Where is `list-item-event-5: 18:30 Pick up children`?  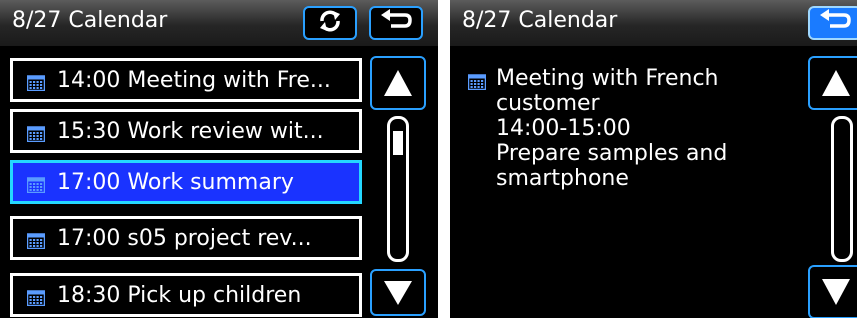 list-item-event-5: 18:30 Pick up children is located at coordinates (186, 295).